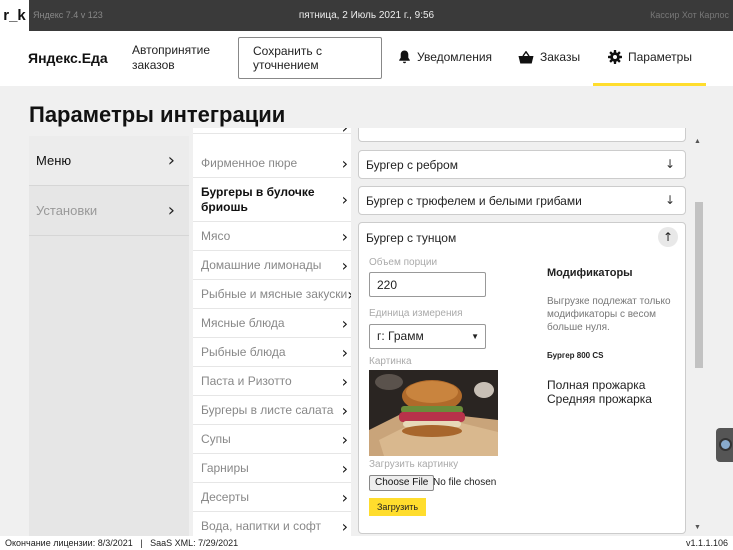 The width and height of the screenshot is (733, 550). Describe the element at coordinates (272, 468) in the screenshot. I see `category-item: Гарниры ›` at that location.